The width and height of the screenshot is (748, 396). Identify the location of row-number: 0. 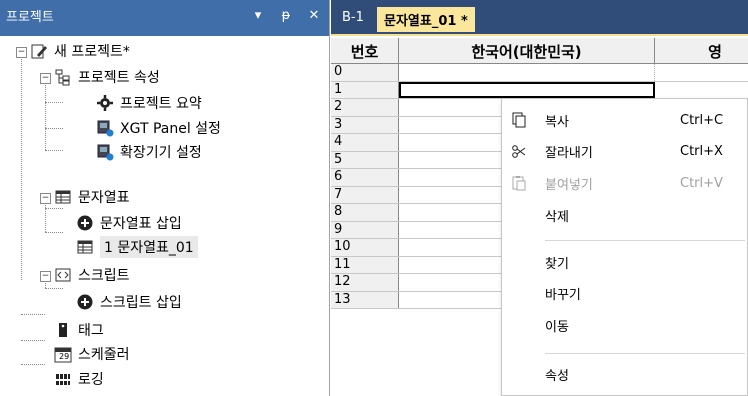
(365, 72).